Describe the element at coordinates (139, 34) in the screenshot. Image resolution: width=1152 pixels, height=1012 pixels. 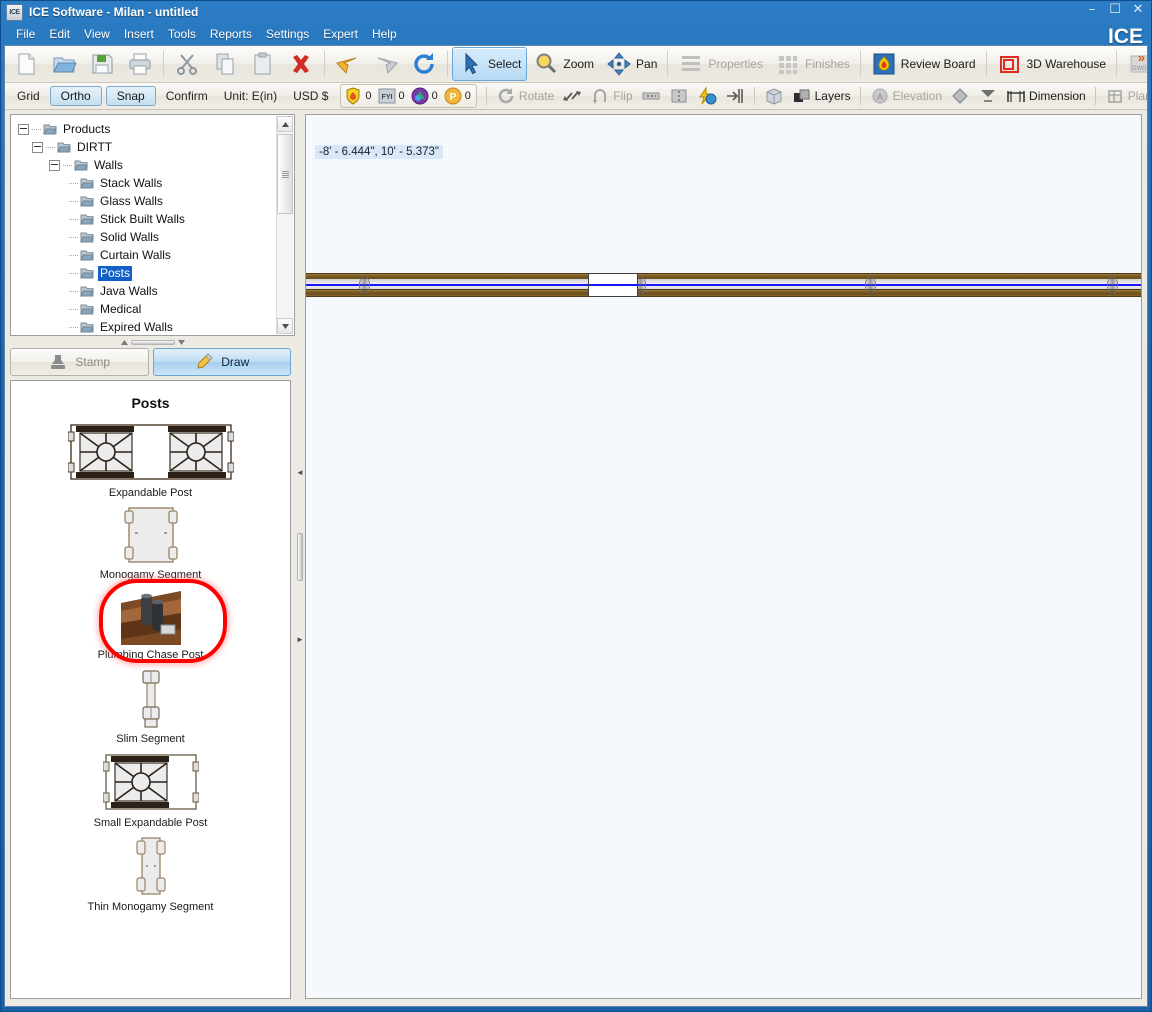
I see `menu-insert: Insert` at that location.